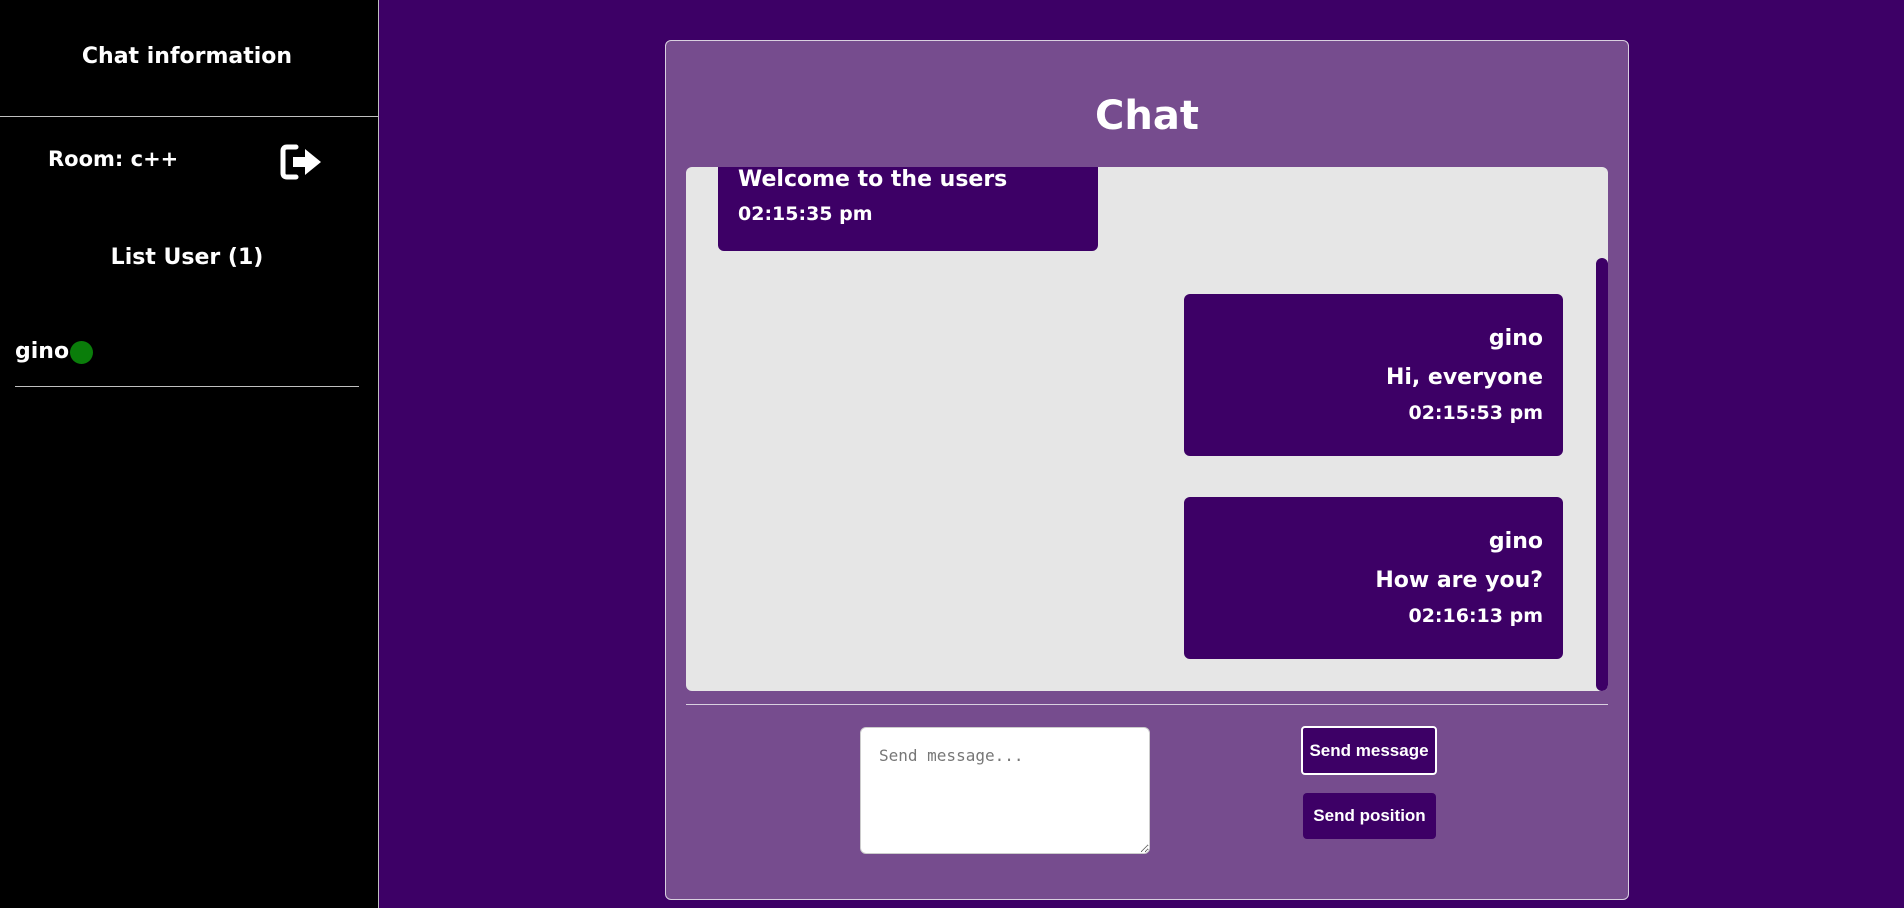 This screenshot has width=1904, height=908. I want to click on room-label: Room: c++, so click(113, 159).